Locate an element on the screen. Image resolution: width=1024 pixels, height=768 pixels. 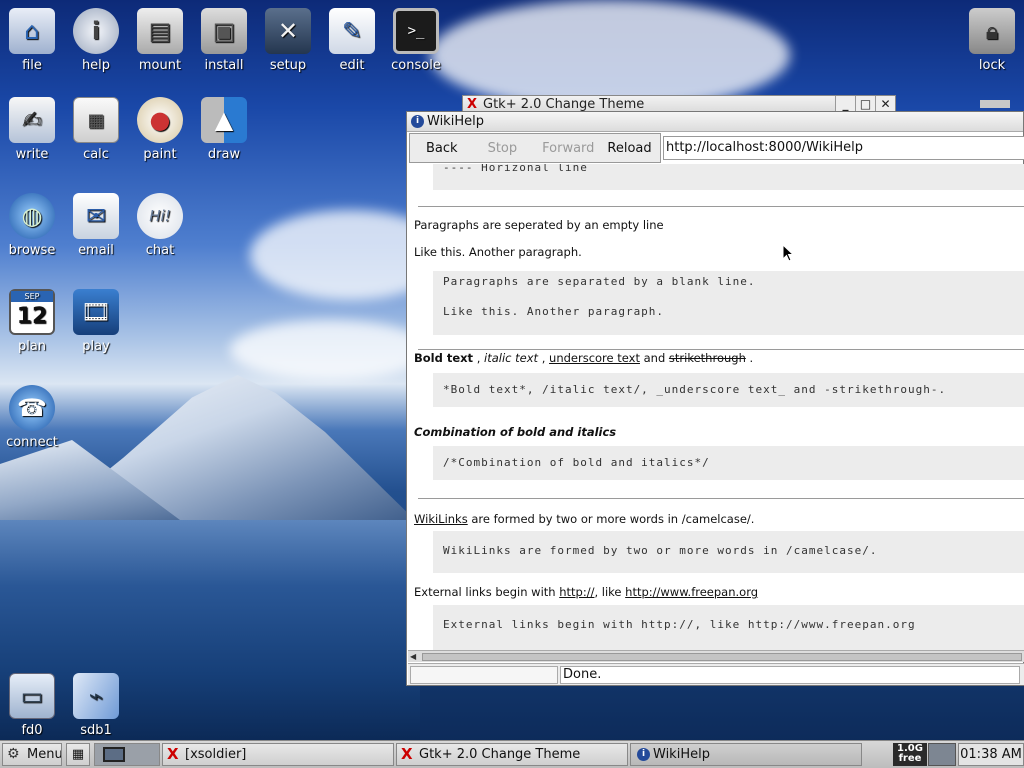
desktop-icon-play: 🎞︎ play is located at coordinates (96, 321).